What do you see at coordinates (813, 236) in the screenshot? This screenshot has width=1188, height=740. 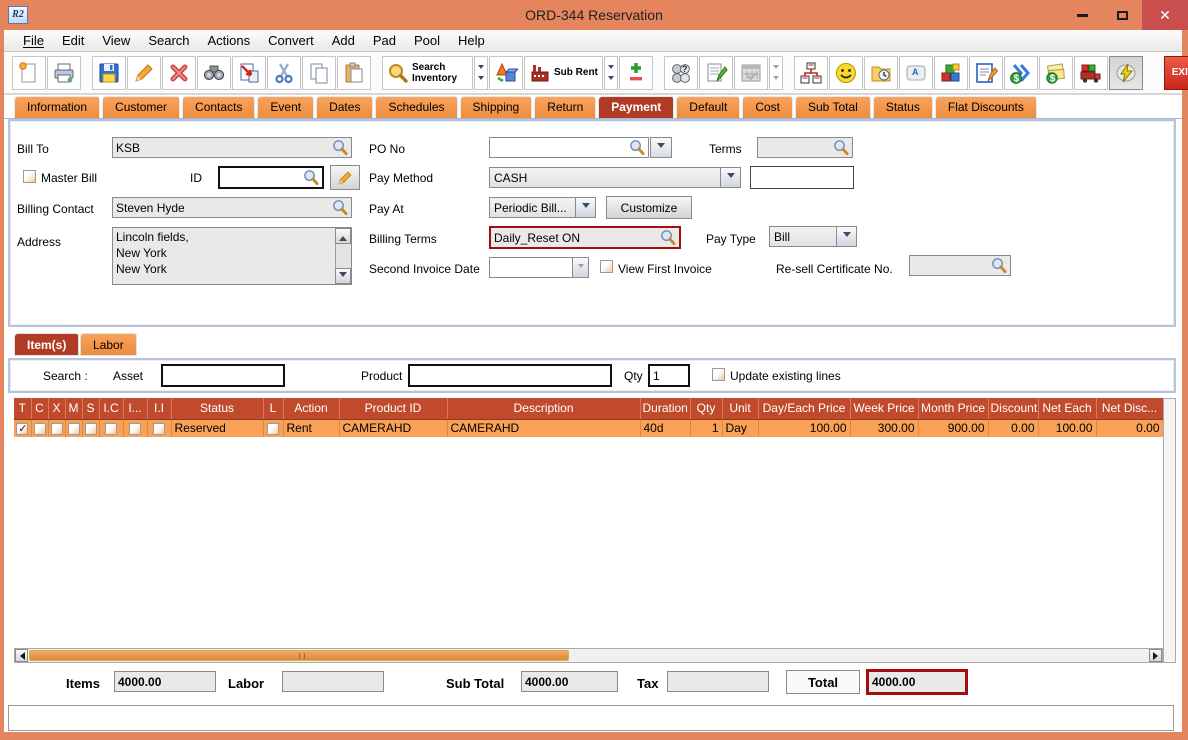 I see `pay-type-select: Bill` at bounding box center [813, 236].